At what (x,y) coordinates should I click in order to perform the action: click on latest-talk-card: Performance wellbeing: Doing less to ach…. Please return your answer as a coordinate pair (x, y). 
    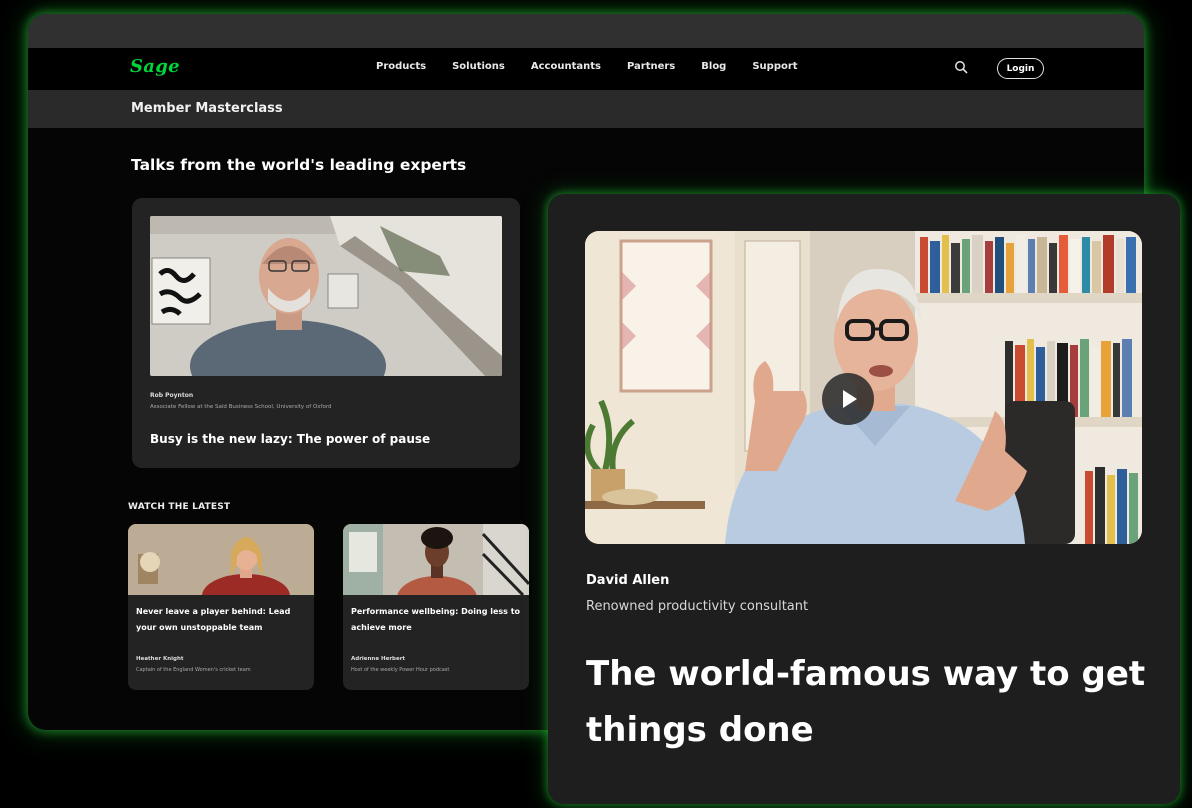
    Looking at the image, I should click on (436, 607).